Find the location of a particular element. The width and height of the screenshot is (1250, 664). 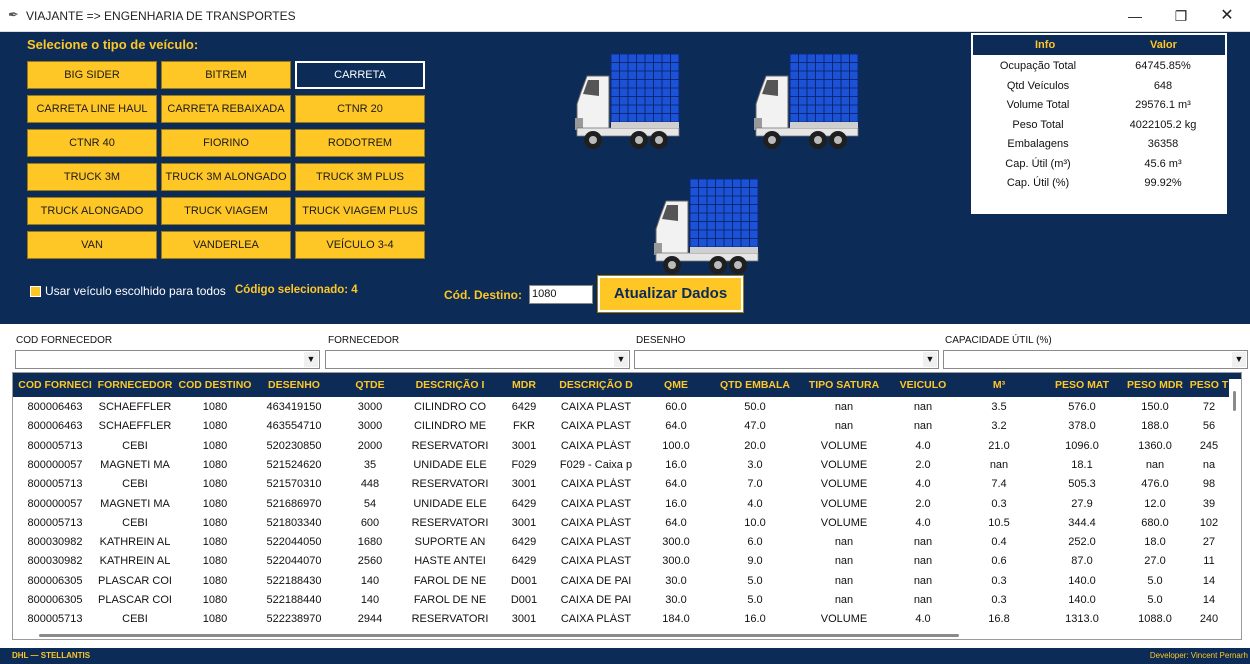

table-cell: CAIXA PLÁST is located at coordinates (596, 484).